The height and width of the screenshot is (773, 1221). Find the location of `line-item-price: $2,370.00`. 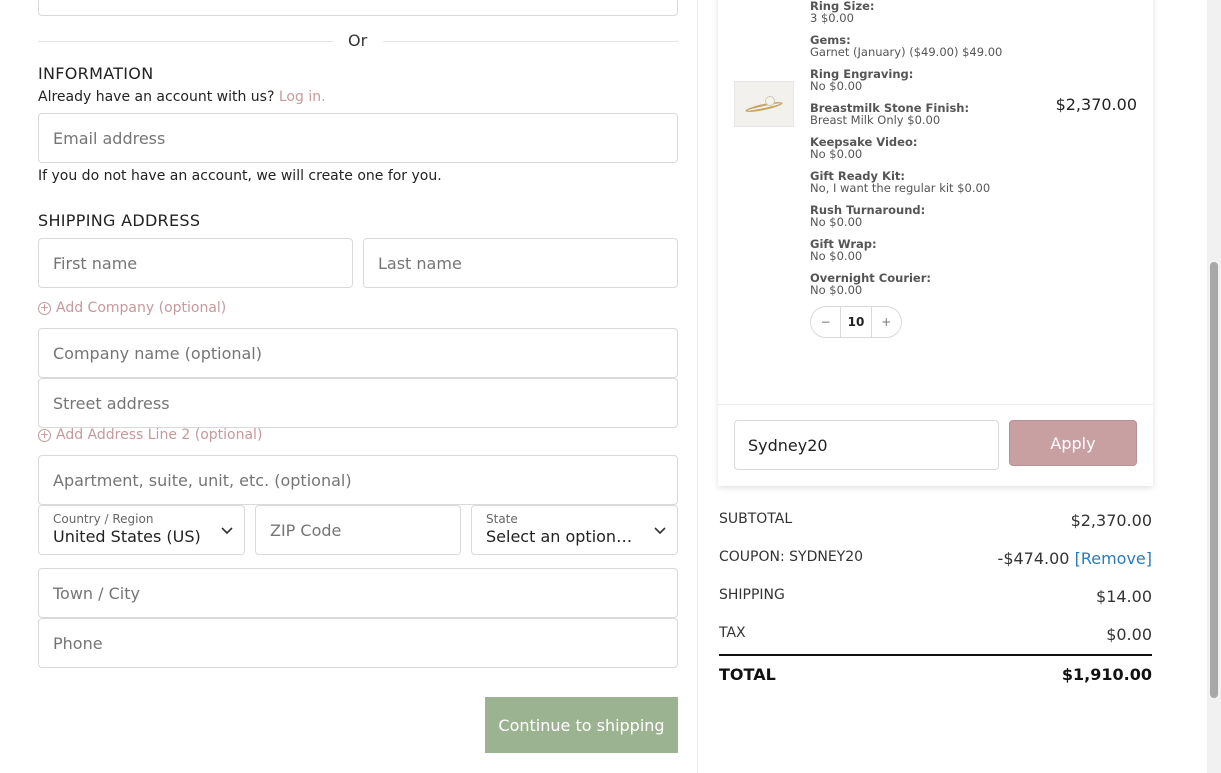

line-item-price: $2,370.00 is located at coordinates (1096, 104).